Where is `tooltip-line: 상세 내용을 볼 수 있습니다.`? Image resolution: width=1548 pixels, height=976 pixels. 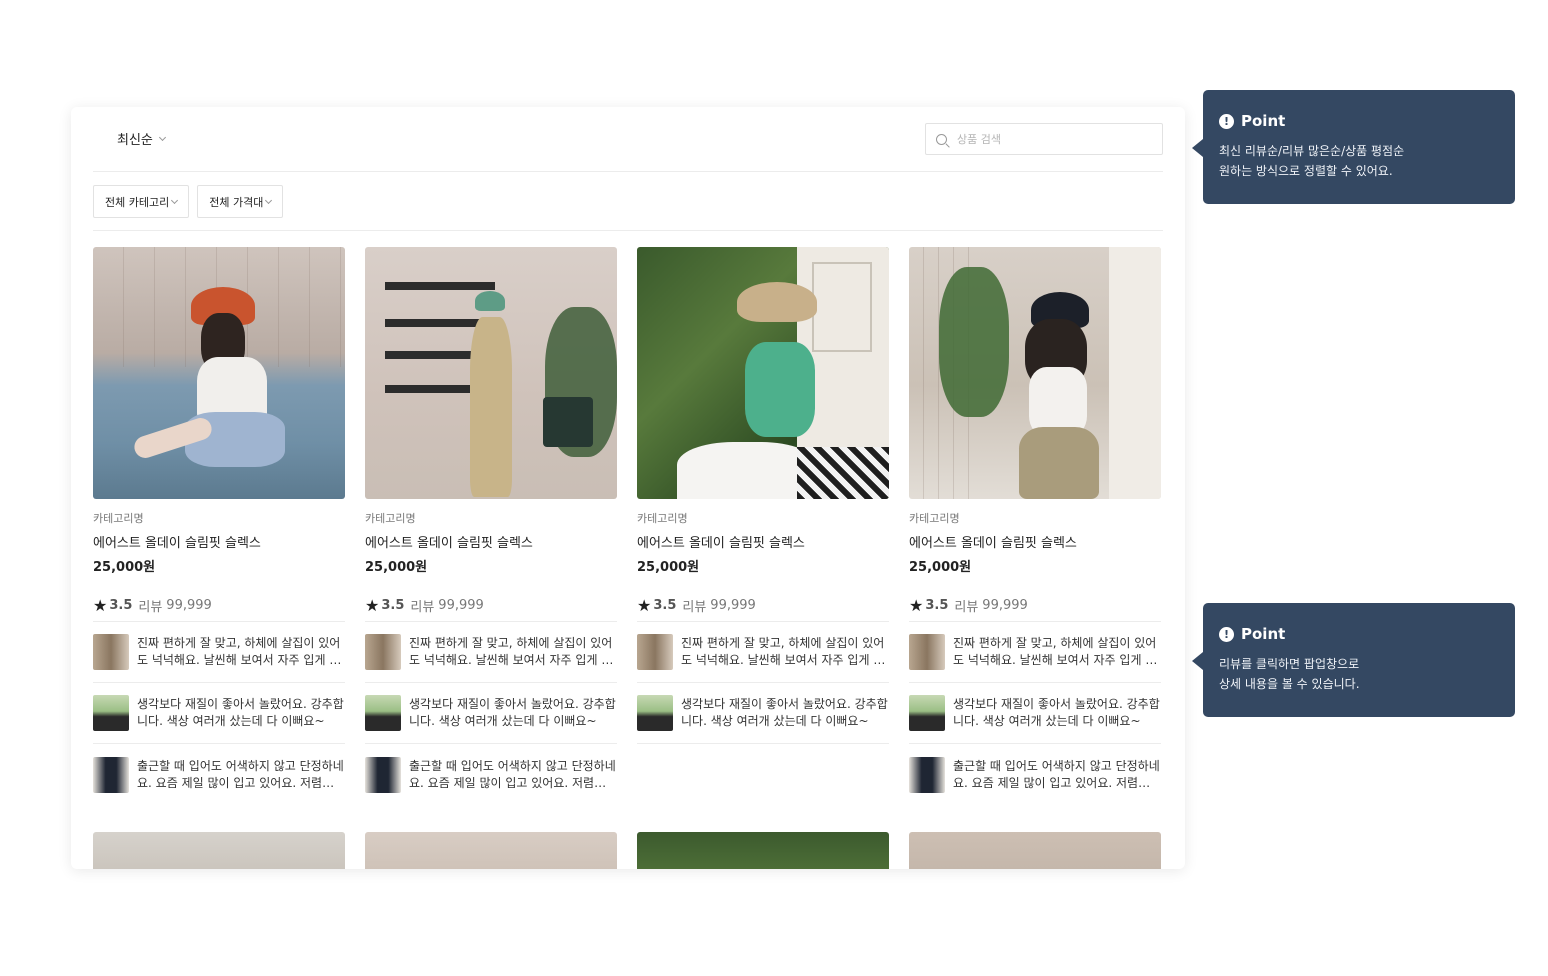
tooltip-line: 상세 내용을 볼 수 있습니다. is located at coordinates (1289, 684).